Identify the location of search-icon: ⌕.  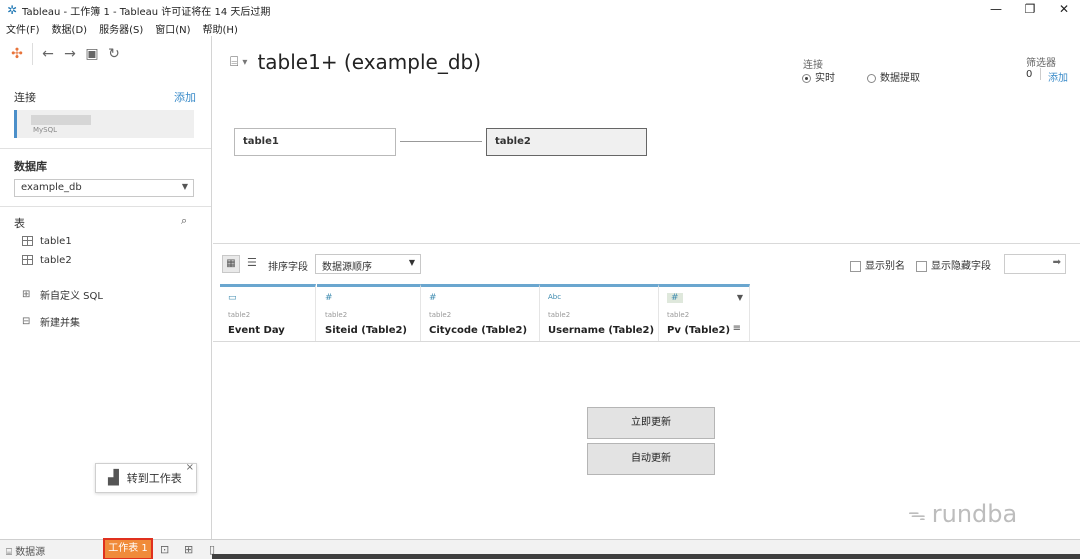
(184, 221).